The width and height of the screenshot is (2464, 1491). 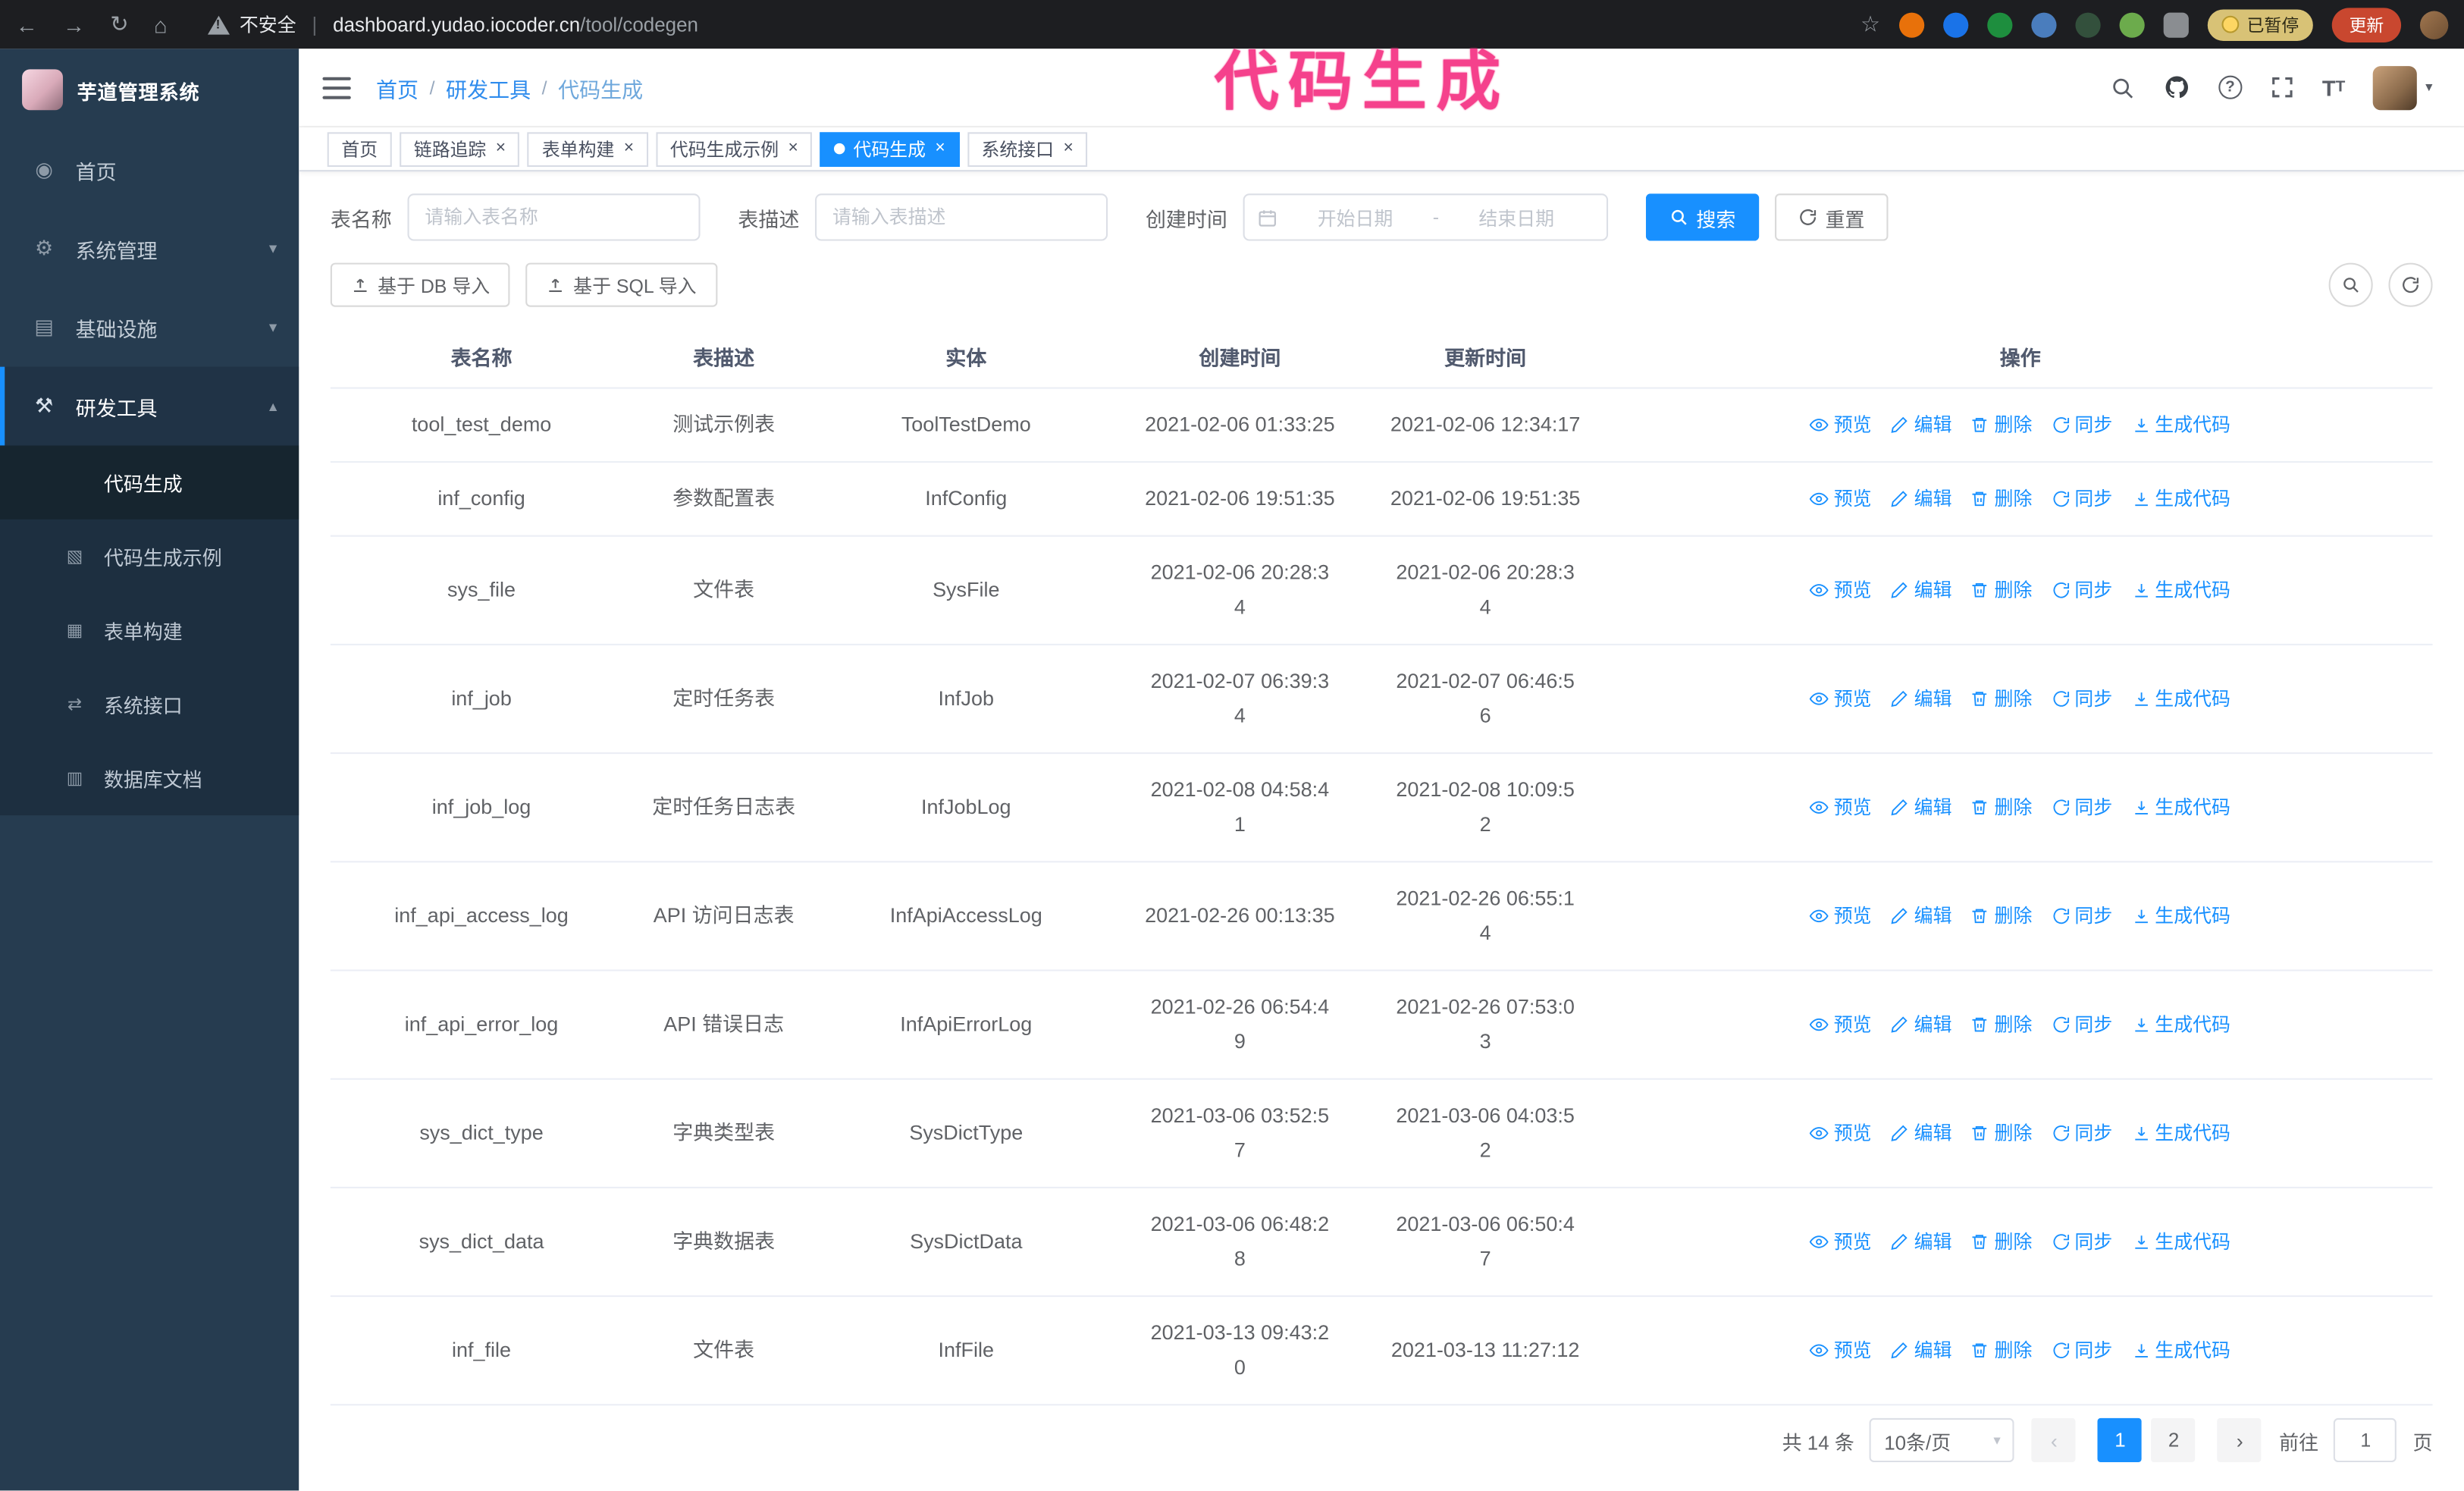 I want to click on table-name-input, so click(x=554, y=217).